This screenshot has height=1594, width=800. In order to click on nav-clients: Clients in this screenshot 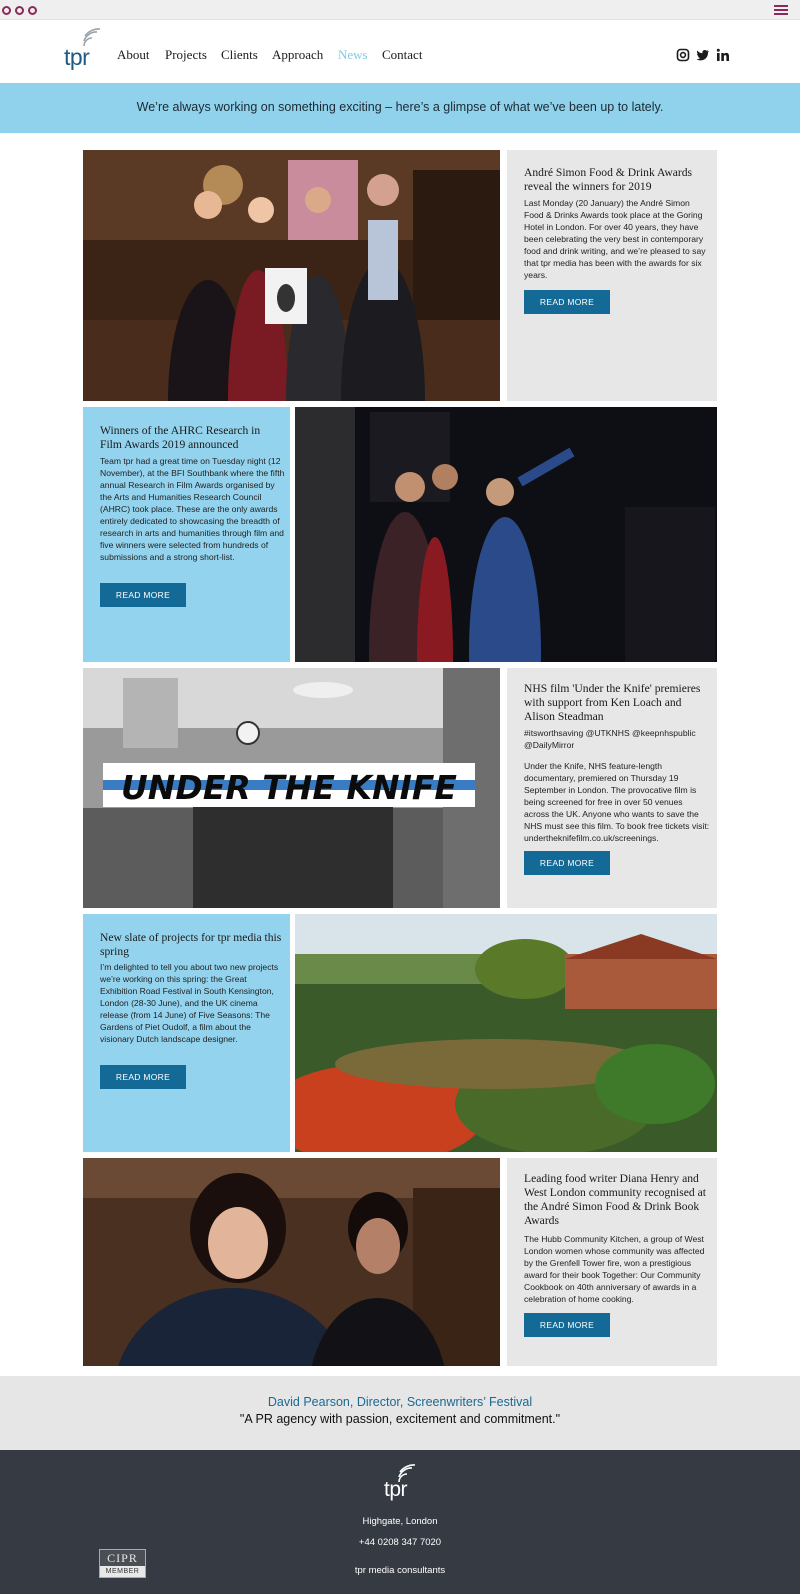, I will do `click(239, 55)`.